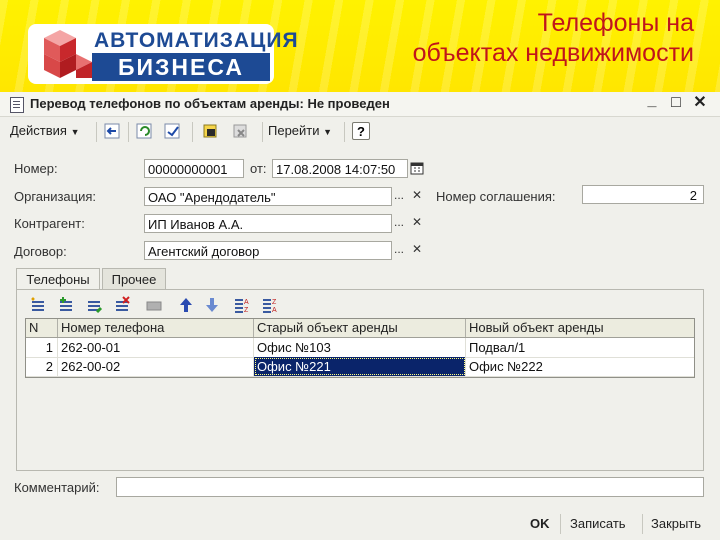 Image resolution: width=720 pixels, height=540 pixels. I want to click on back-arrow-icon, so click(113, 131).